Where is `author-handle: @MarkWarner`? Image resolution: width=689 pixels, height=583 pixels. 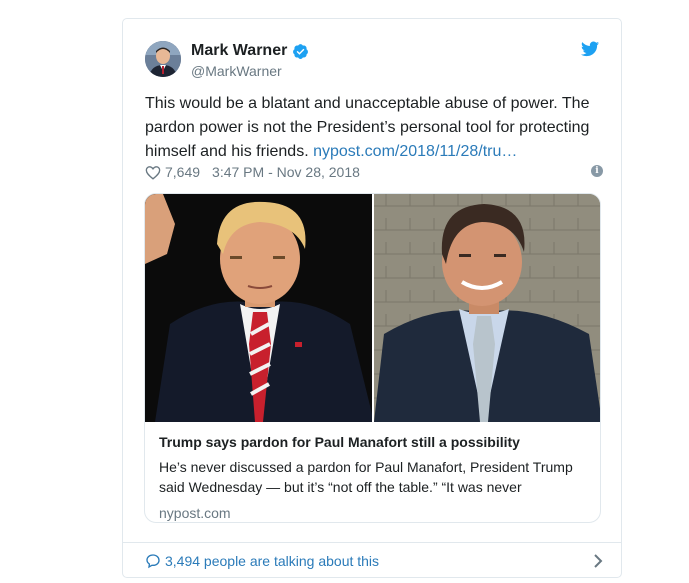 author-handle: @MarkWarner is located at coordinates (250, 71).